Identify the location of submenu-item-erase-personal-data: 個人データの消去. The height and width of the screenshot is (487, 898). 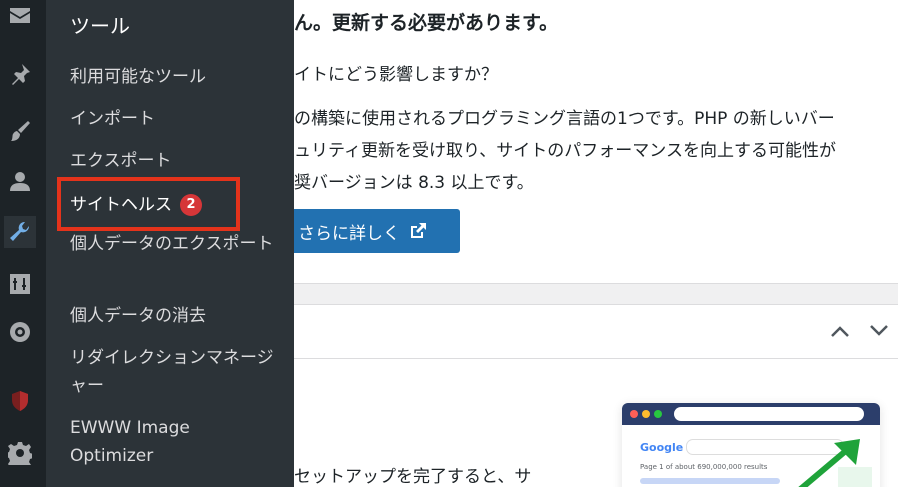
(175, 316).